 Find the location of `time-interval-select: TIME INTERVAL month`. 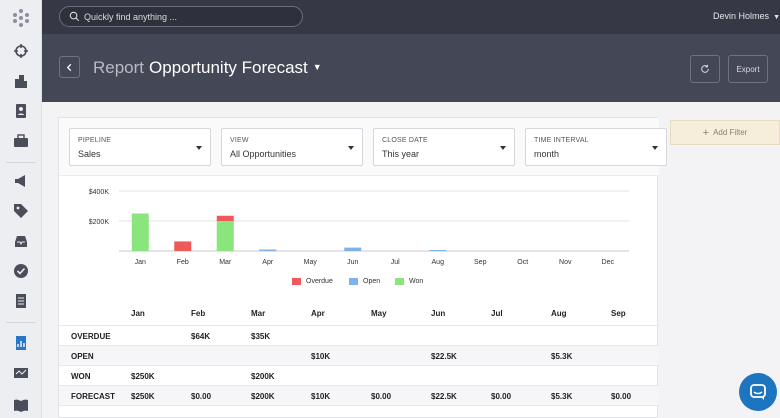

time-interval-select: TIME INTERVAL month is located at coordinates (596, 147).